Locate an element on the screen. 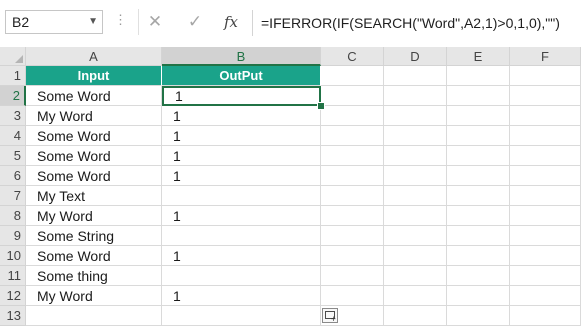  cell-d7 is located at coordinates (415, 196).